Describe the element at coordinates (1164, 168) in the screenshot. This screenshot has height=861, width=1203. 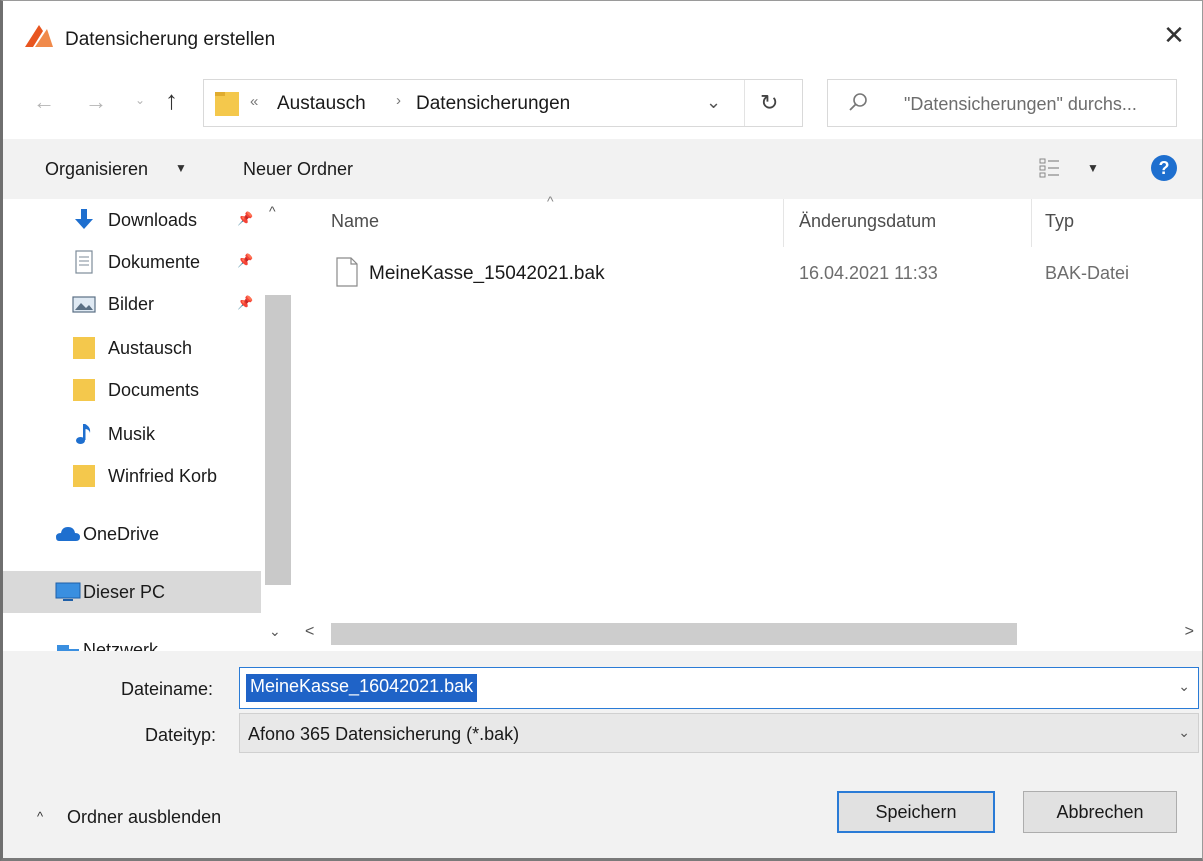
I see `help-button: ?` at that location.